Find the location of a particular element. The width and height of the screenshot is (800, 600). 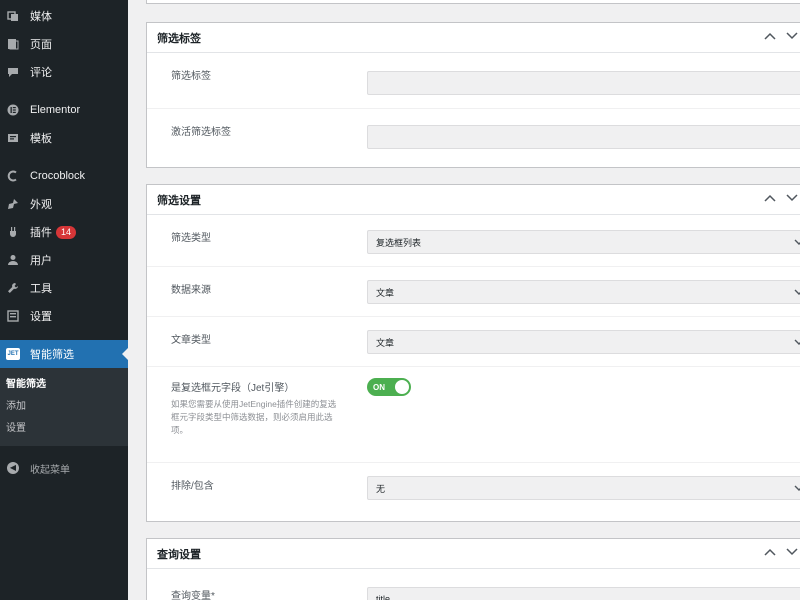

sidebar-item-elementor: Elementor is located at coordinates (64, 110).